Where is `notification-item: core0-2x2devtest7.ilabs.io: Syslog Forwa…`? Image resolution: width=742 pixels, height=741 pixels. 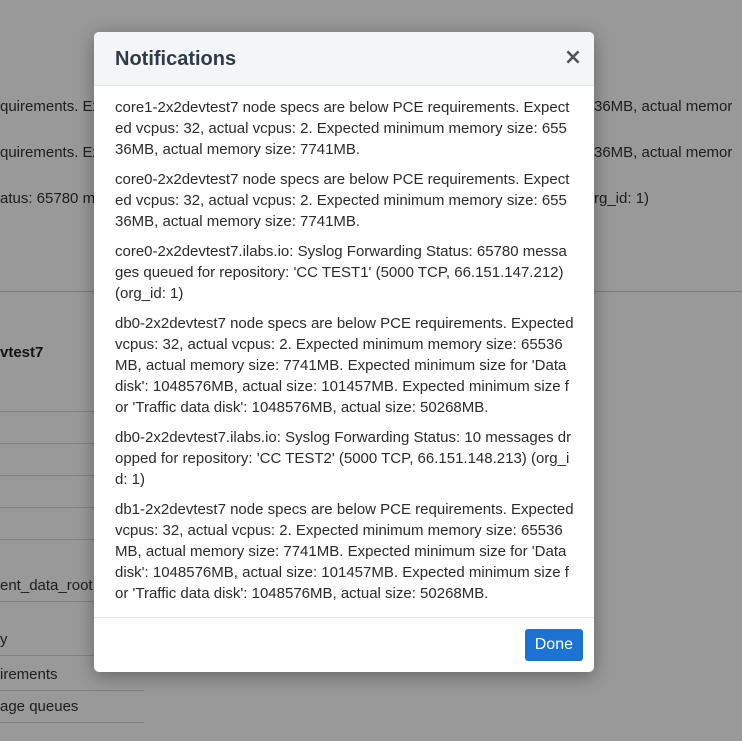 notification-item: core0-2x2devtest7.ilabs.io: Syslog Forwa… is located at coordinates (341, 272).